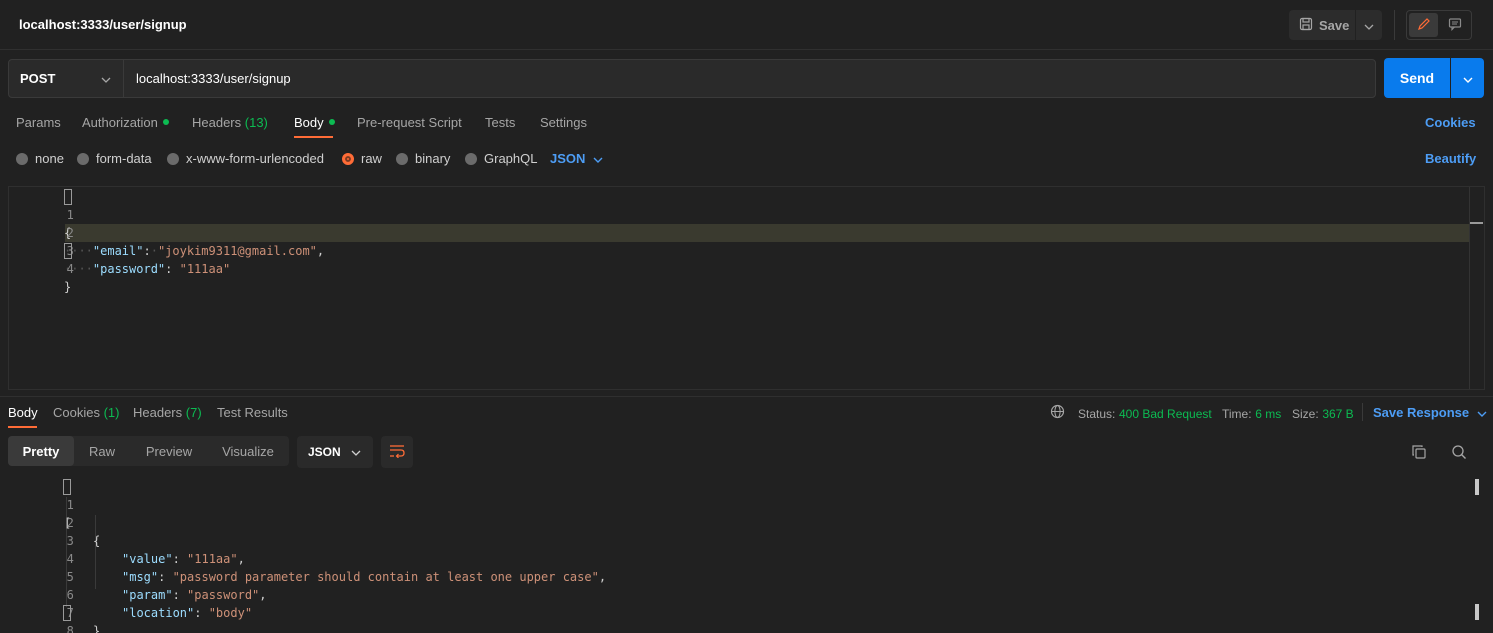  What do you see at coordinates (1338, 414) in the screenshot?
I see `size-value: 367 B` at bounding box center [1338, 414].